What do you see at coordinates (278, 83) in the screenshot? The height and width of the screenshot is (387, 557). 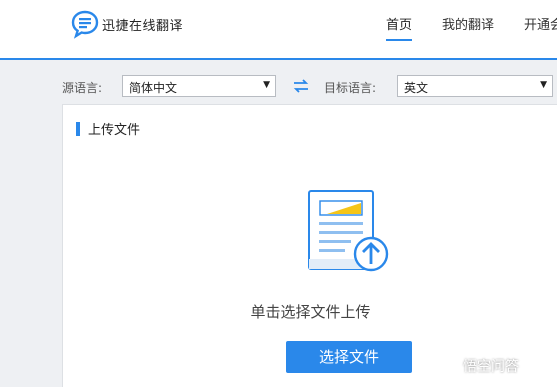 I see `language-bar: 源语言: 简体中文 ▼ 目标语言: 英文 ▼` at bounding box center [278, 83].